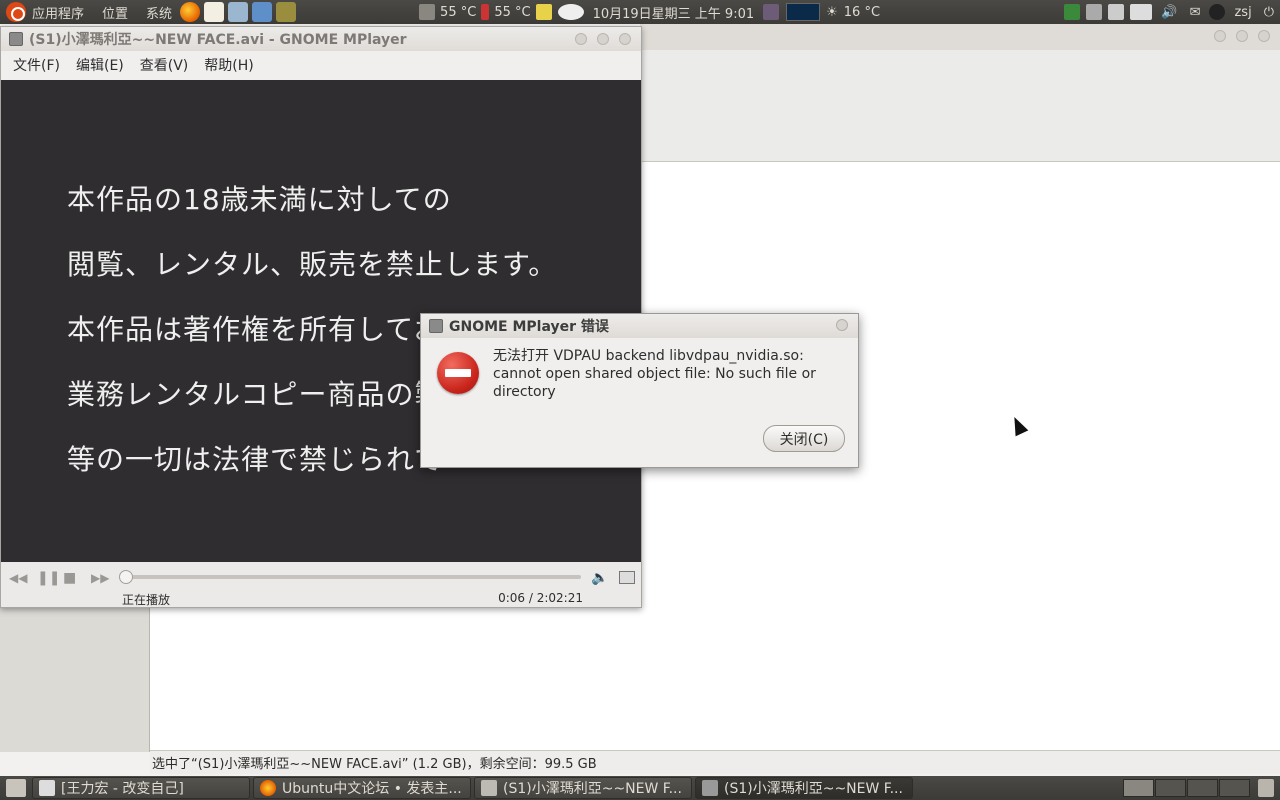 This screenshot has width=1280, height=800. I want to click on mail-icon: ✉, so click(1195, 12).